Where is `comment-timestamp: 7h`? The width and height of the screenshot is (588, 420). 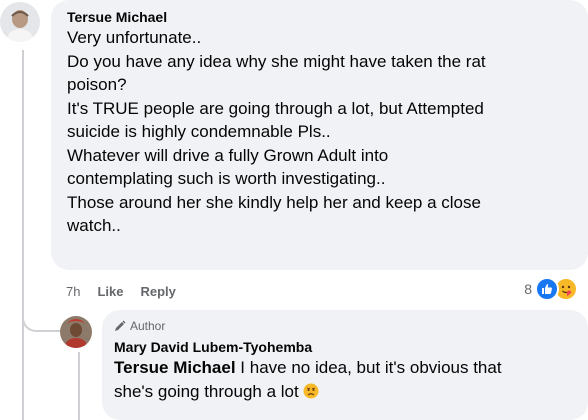
comment-timestamp: 7h is located at coordinates (73, 291).